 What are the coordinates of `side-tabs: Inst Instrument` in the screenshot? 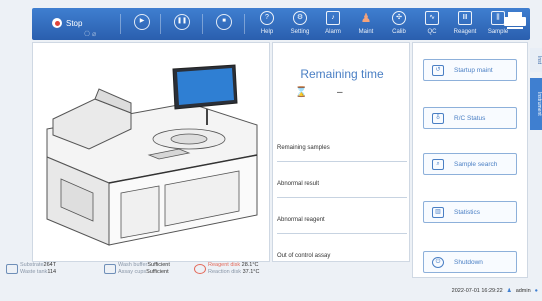 It's located at (536, 160).